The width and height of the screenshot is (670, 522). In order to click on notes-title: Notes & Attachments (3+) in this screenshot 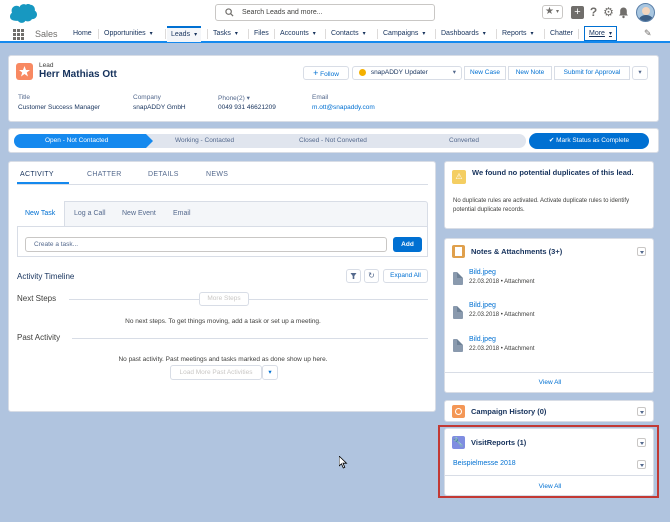, I will do `click(516, 251)`.